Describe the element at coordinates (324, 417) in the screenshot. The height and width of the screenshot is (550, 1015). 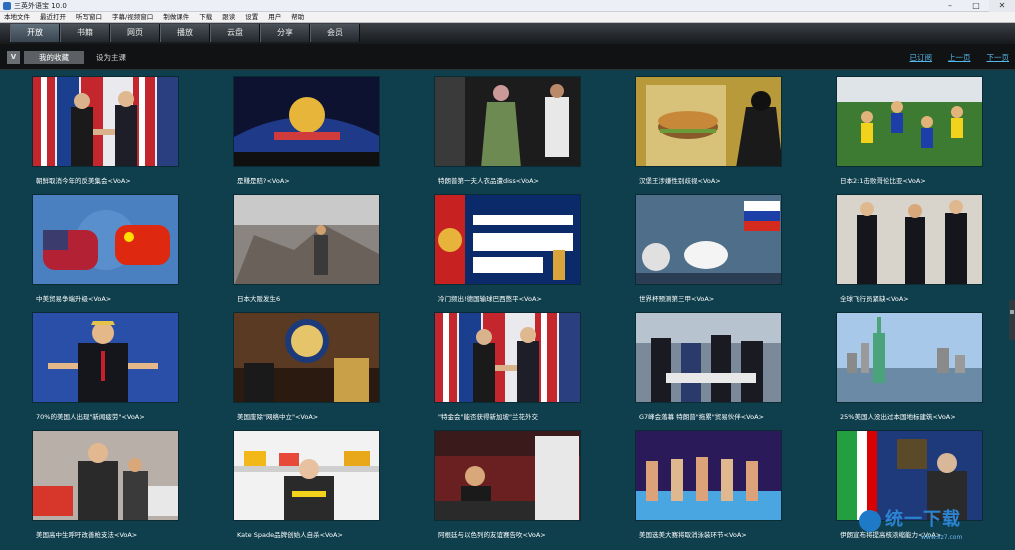
I see `tile-caption: 美国废除"网络中立"<VoA>` at that location.